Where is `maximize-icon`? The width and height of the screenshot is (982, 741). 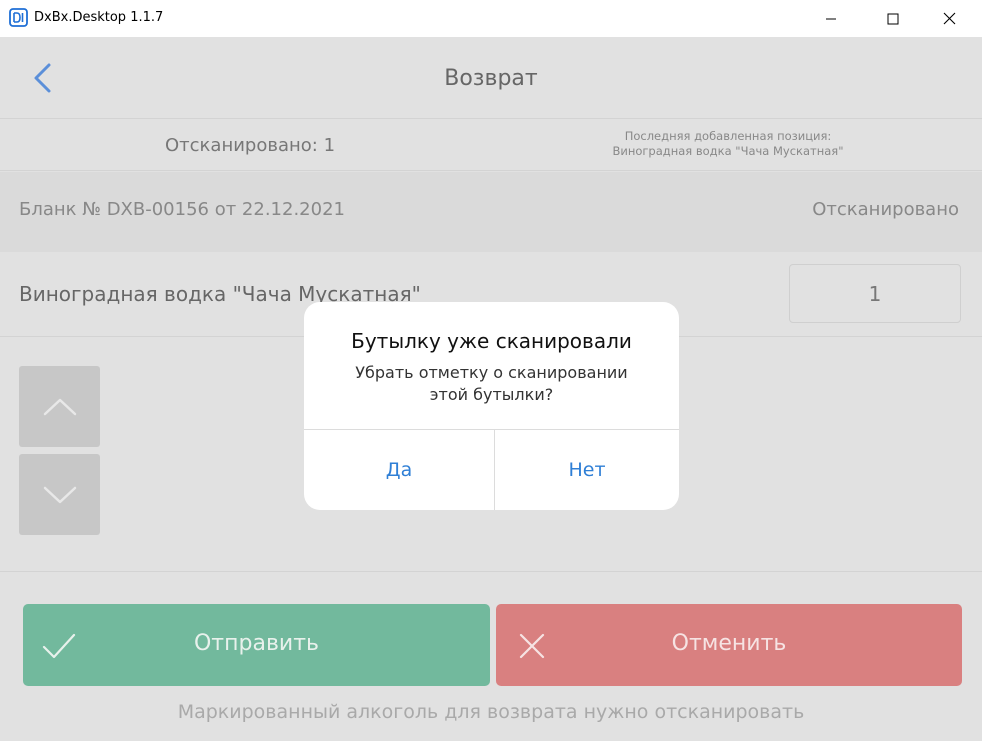 maximize-icon is located at coordinates (893, 18).